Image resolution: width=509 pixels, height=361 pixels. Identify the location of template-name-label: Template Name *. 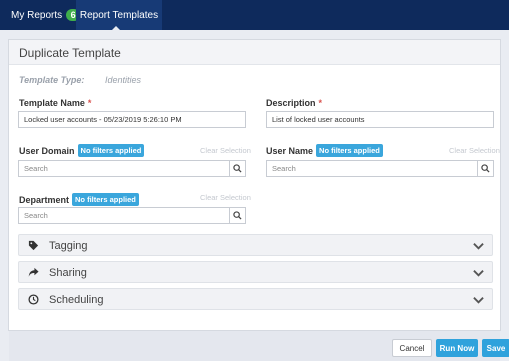
(55, 103).